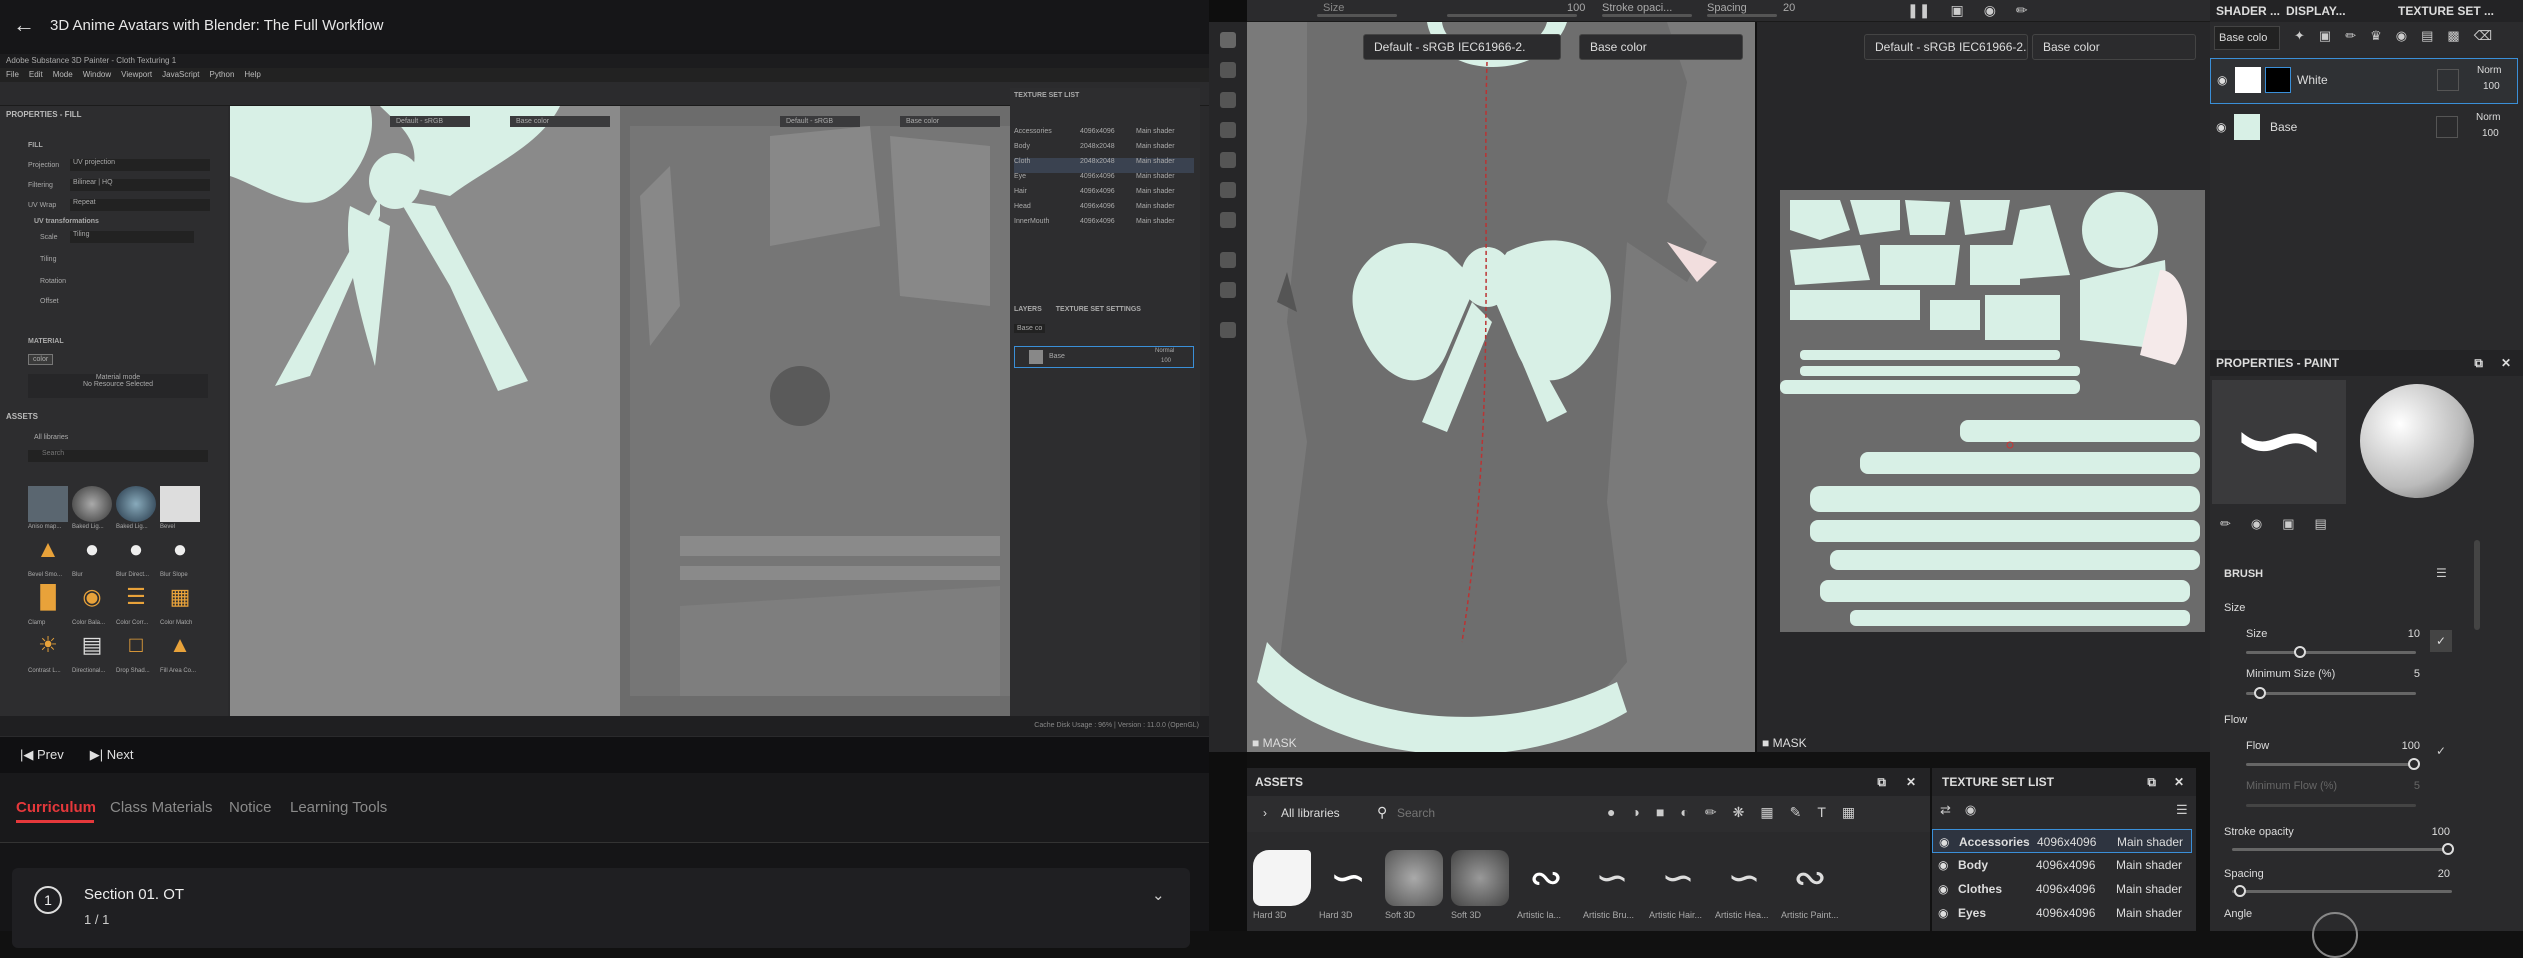  I want to click on size-slider-knob, so click(2300, 652).